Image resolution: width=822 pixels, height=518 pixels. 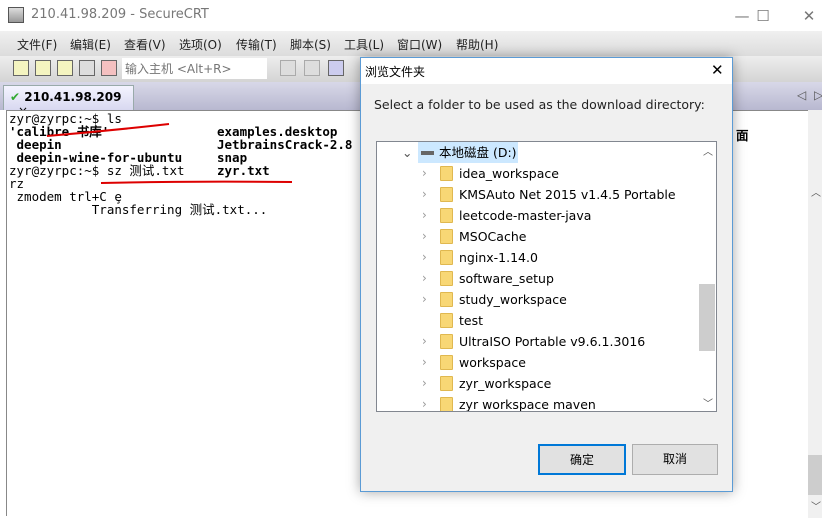 What do you see at coordinates (411, 15) in the screenshot?
I see `title-bar: 210.41.98.209 - SecureCRT — ☐ ✕` at bounding box center [411, 15].